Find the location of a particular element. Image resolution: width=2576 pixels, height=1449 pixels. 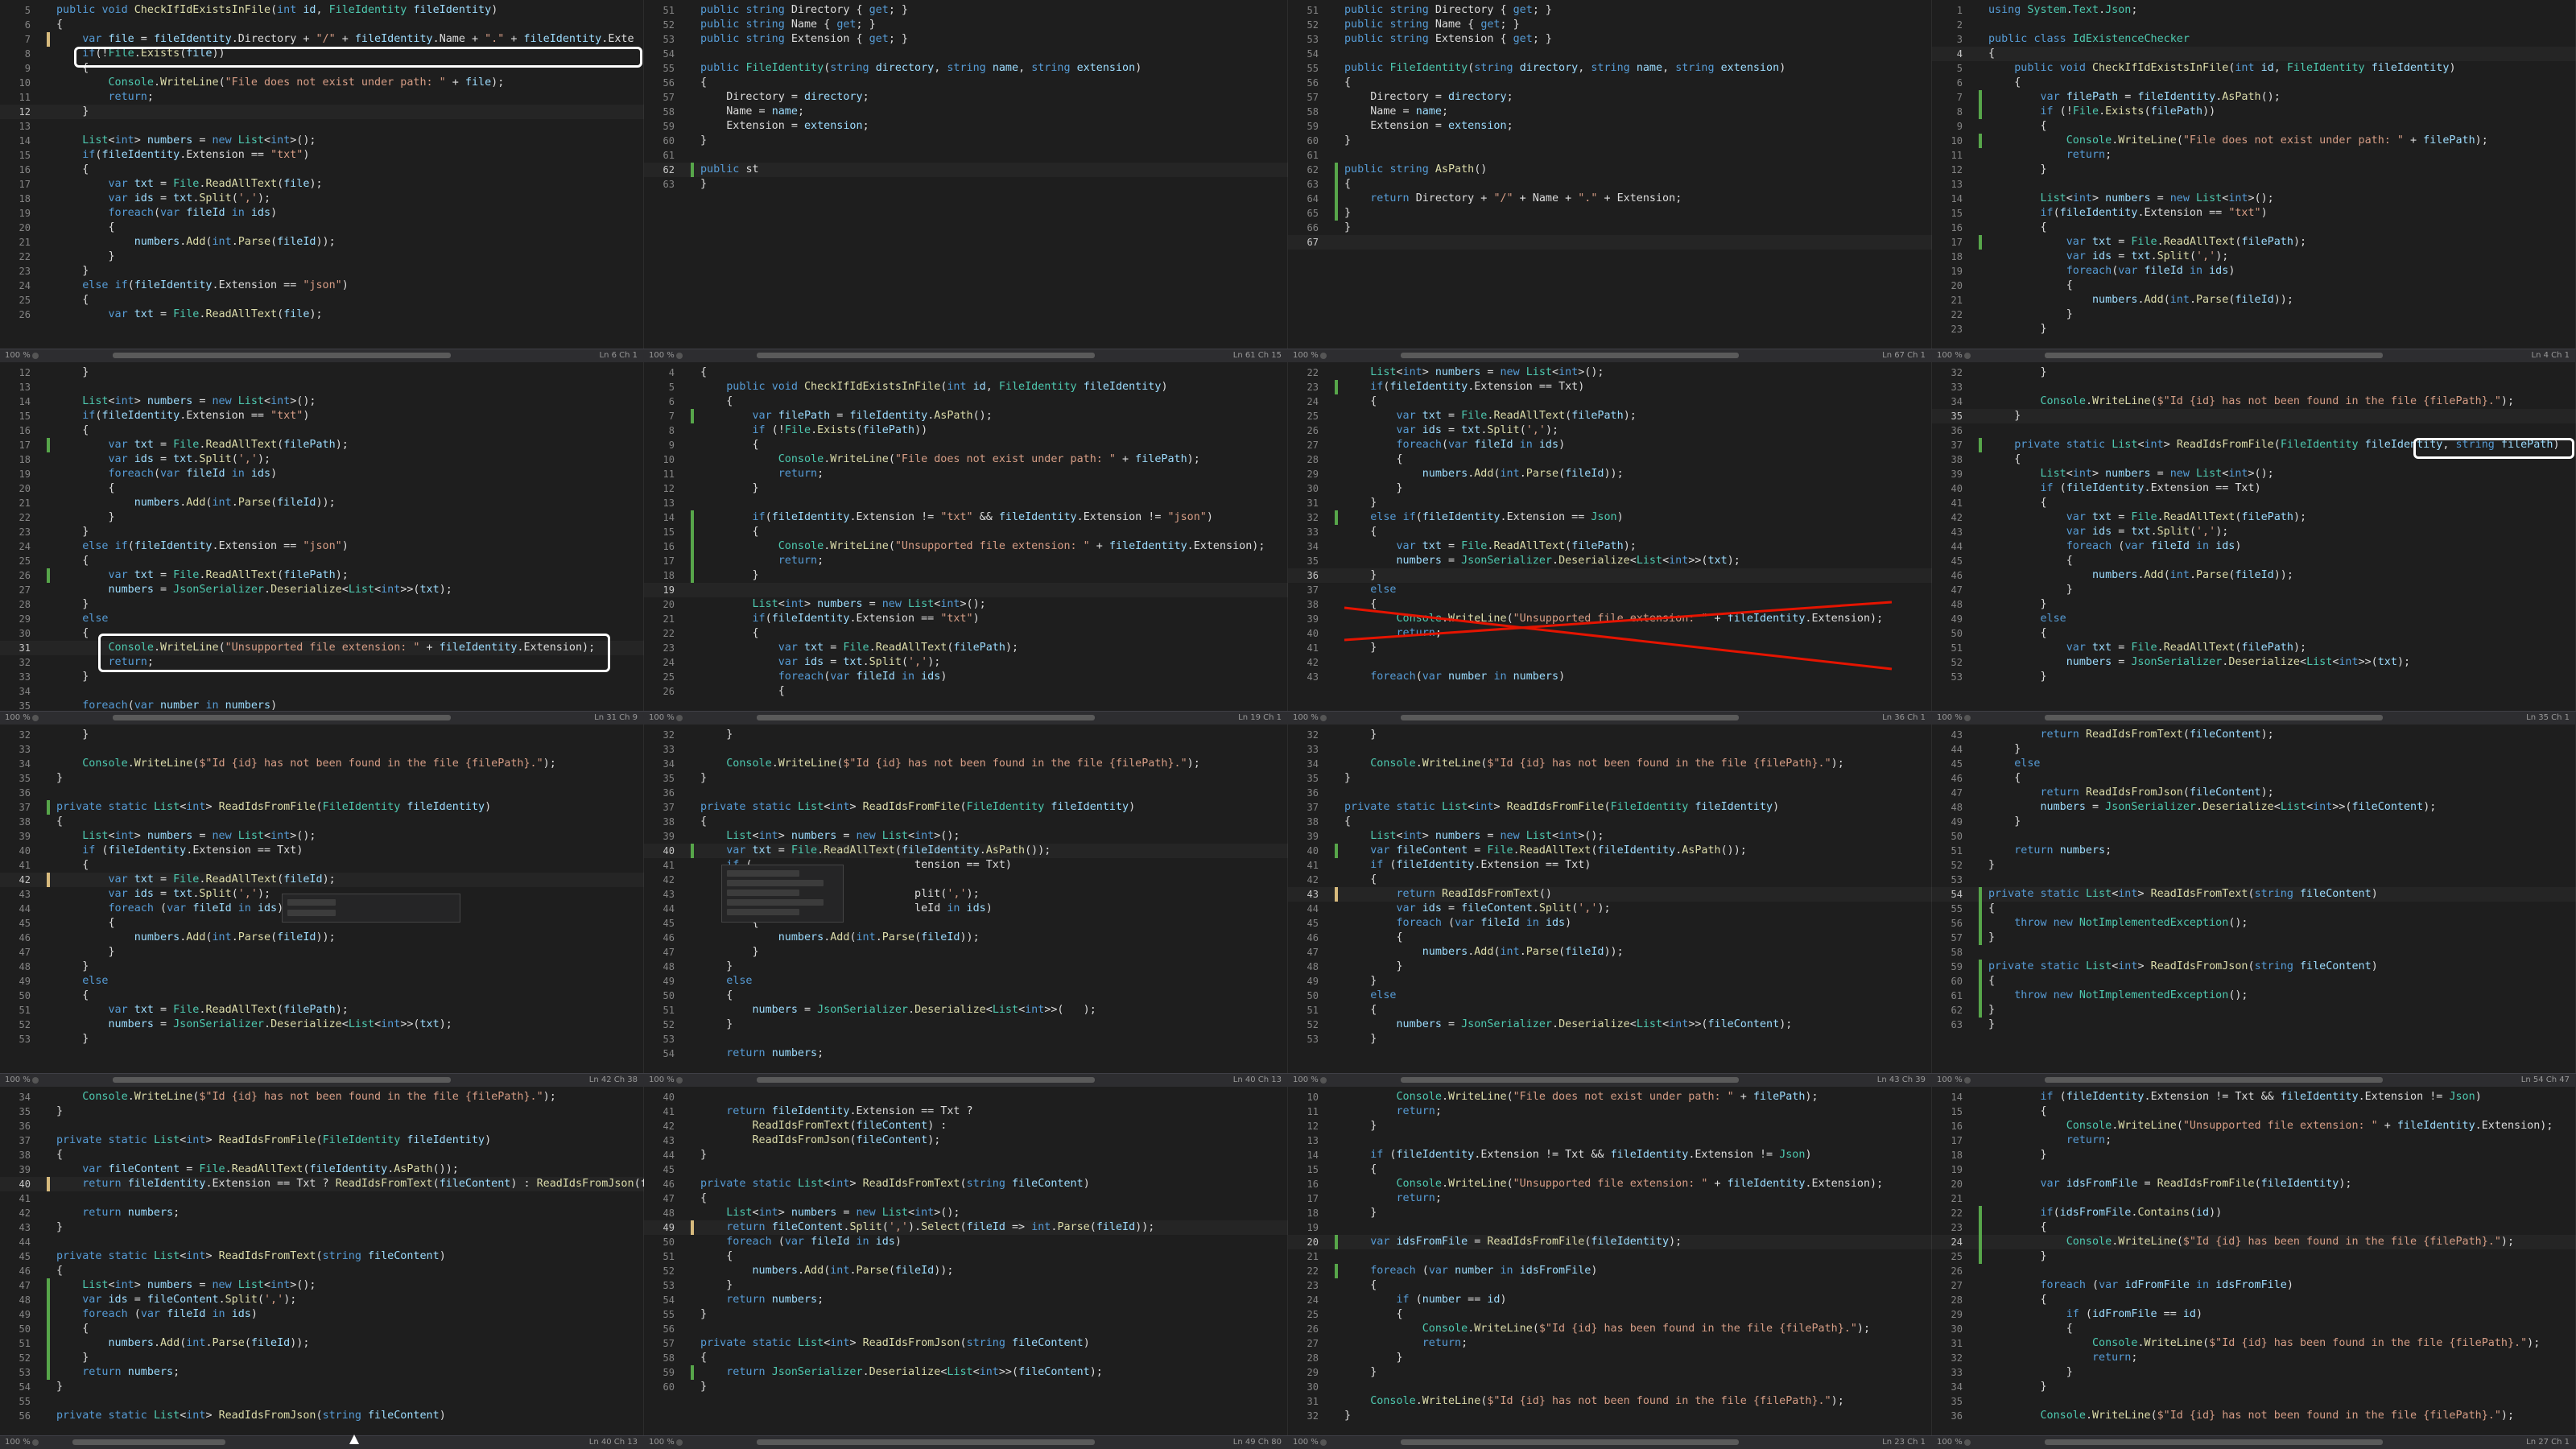

code-line: 22 foreach (var number in idsFromFile) is located at coordinates (1610, 1271).